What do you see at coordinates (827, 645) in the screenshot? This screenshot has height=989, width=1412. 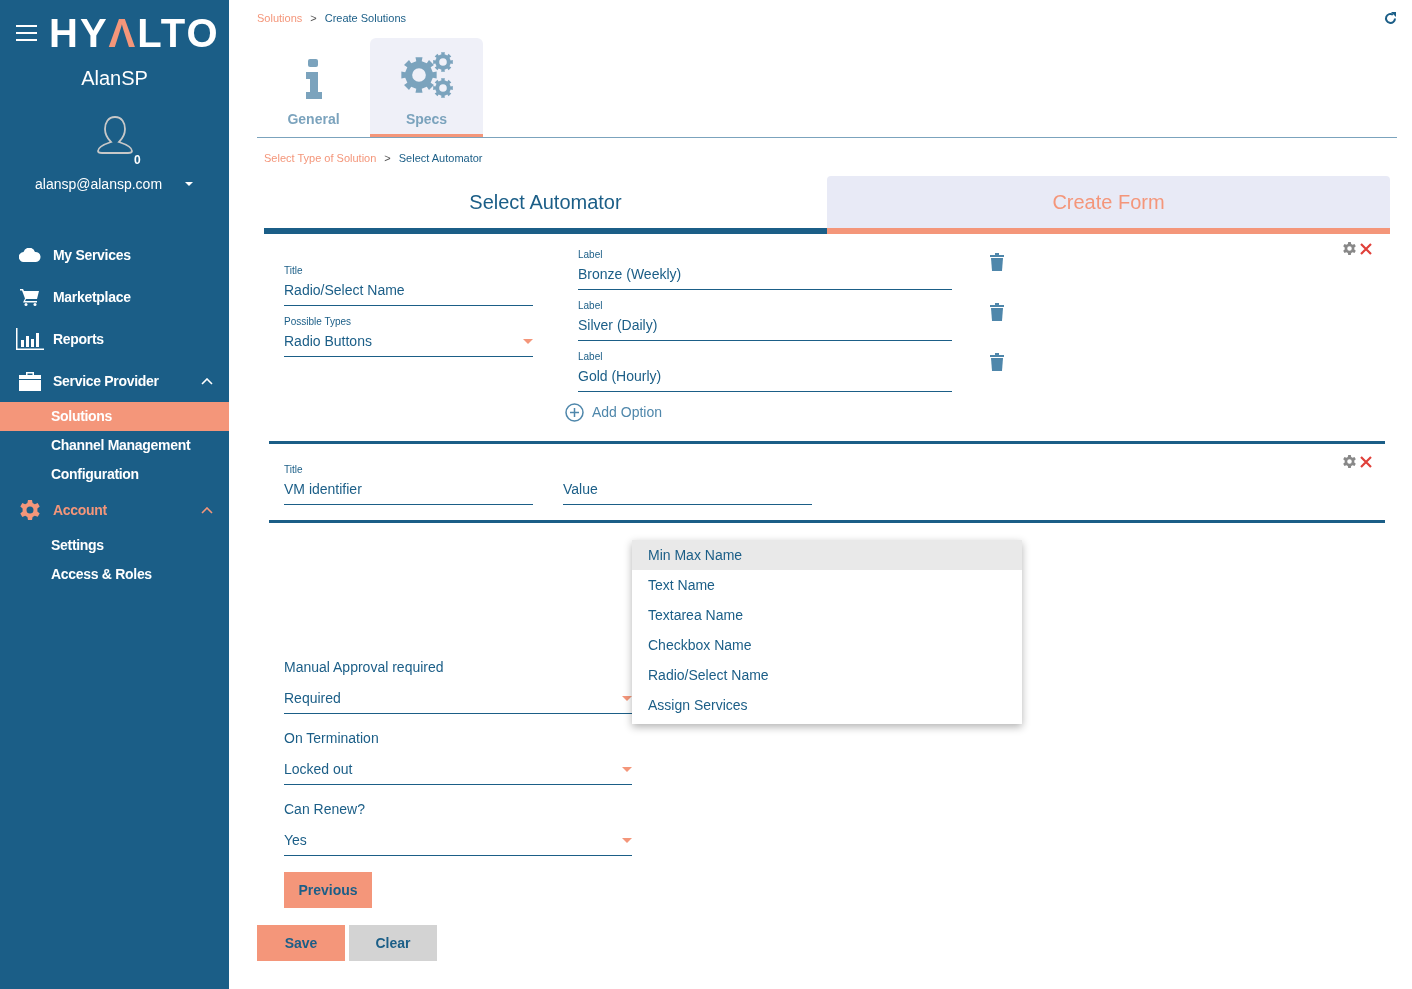 I see `menu-item: Checkbox Name` at bounding box center [827, 645].